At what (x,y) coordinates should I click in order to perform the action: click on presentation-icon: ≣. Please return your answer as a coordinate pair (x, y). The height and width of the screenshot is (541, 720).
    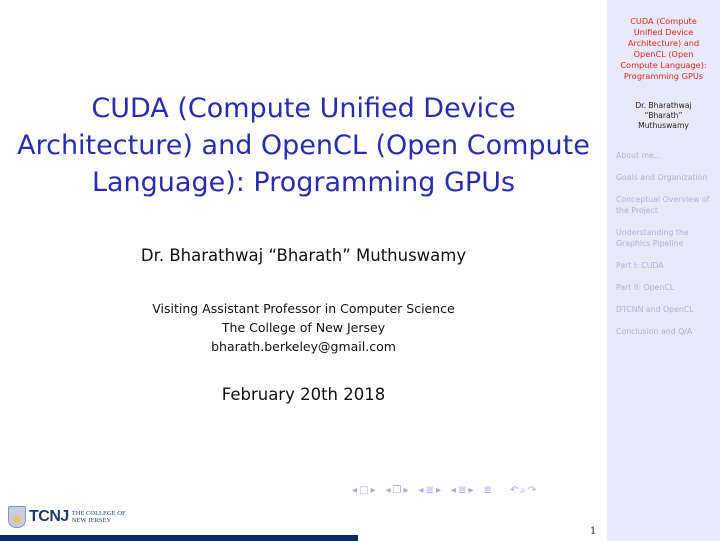
    Looking at the image, I should click on (462, 490).